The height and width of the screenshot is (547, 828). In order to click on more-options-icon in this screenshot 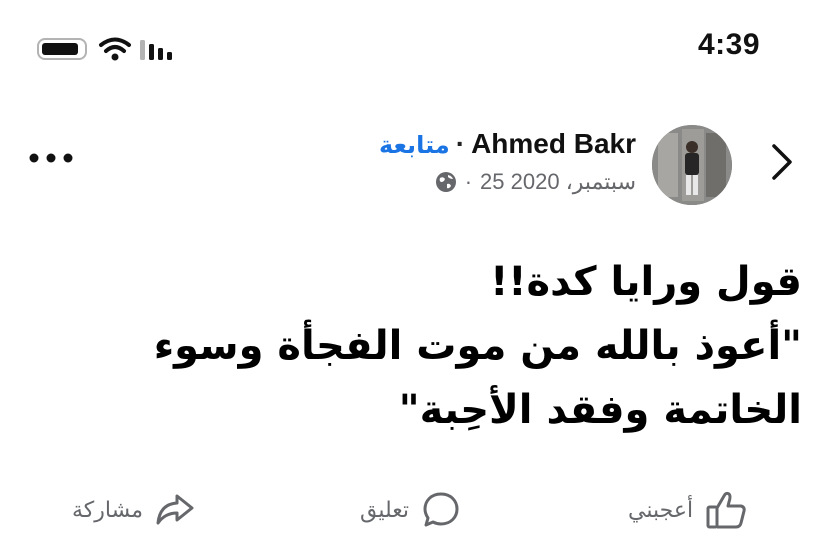, I will do `click(51, 158)`.